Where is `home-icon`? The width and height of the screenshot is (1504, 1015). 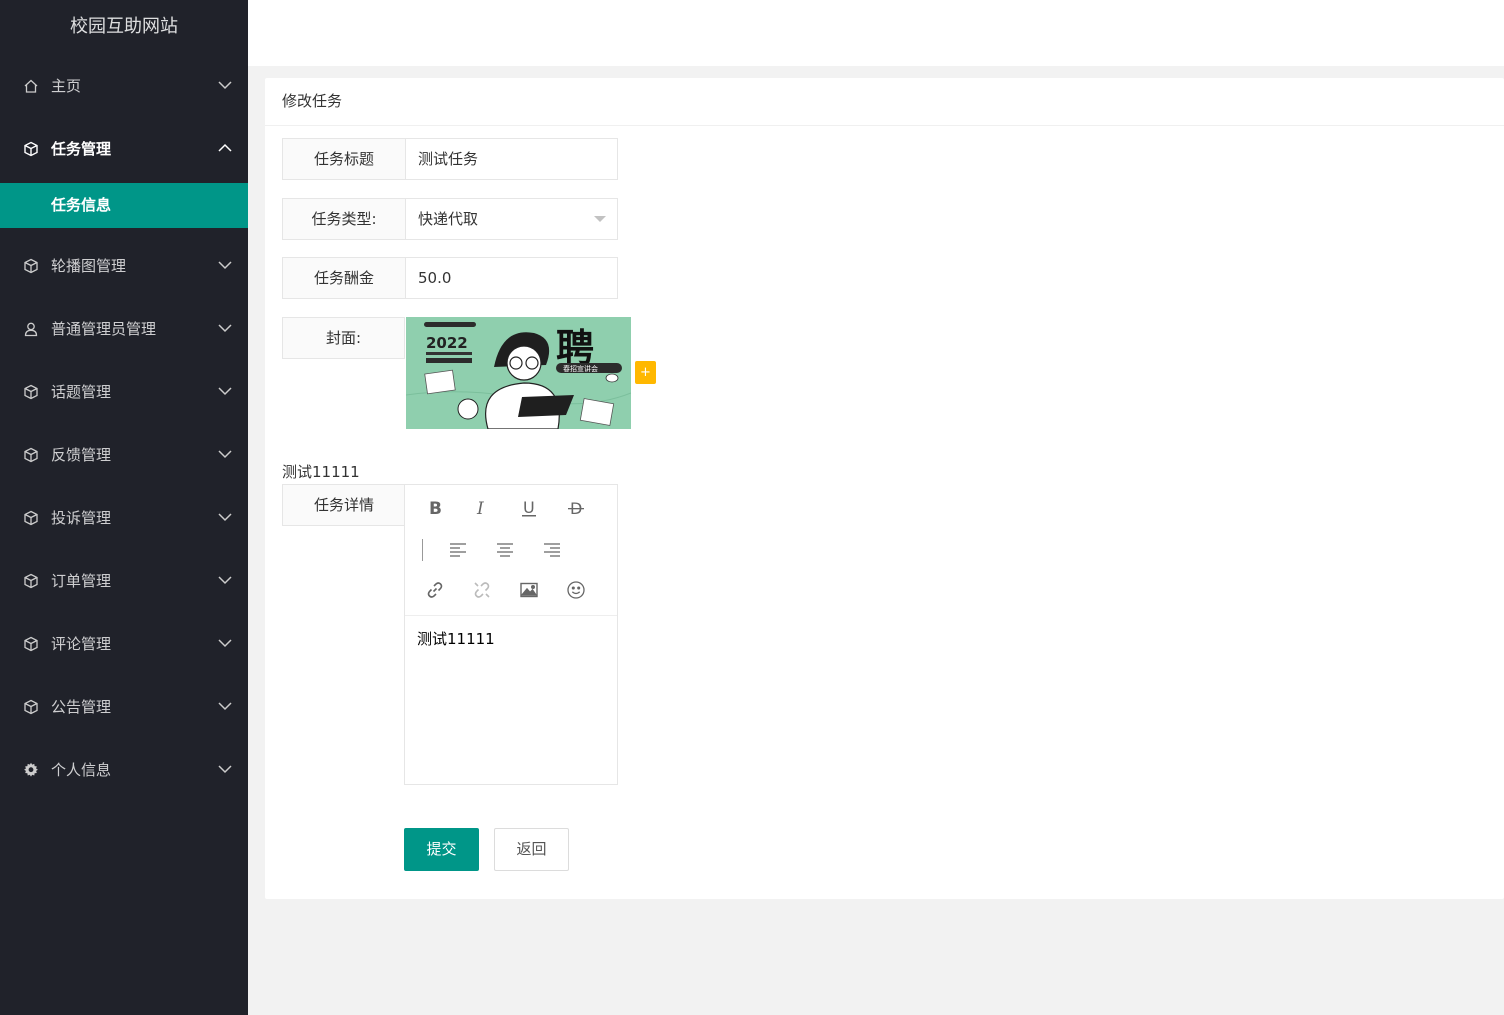 home-icon is located at coordinates (30, 85).